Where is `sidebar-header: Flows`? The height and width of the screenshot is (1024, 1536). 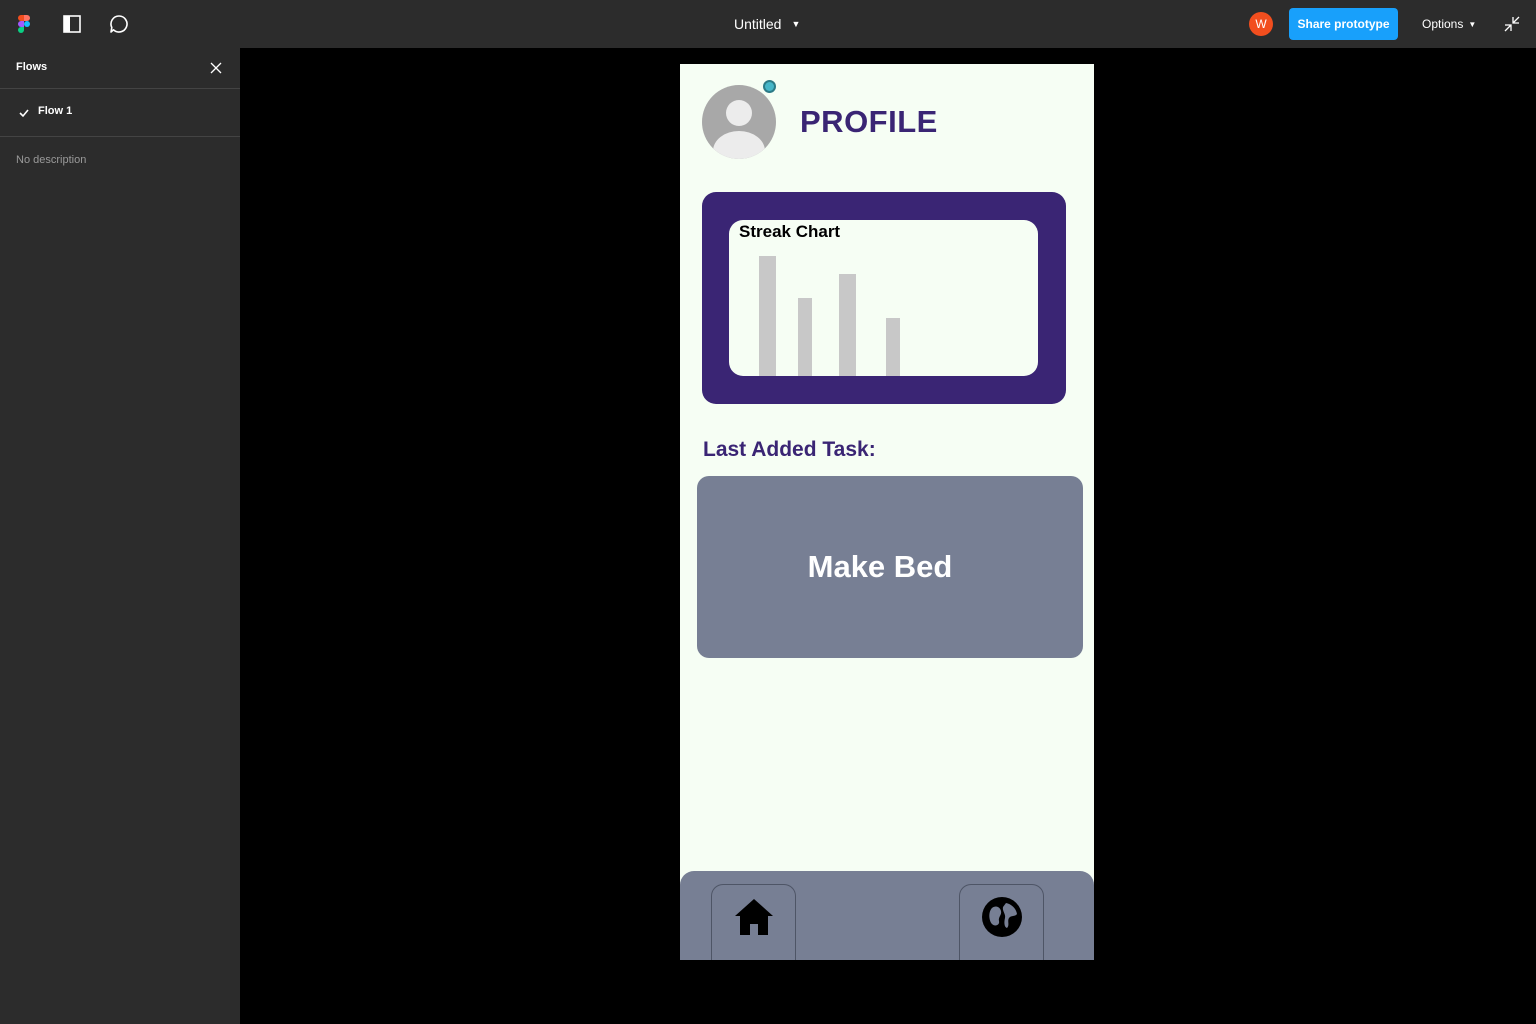 sidebar-header: Flows is located at coordinates (120, 68).